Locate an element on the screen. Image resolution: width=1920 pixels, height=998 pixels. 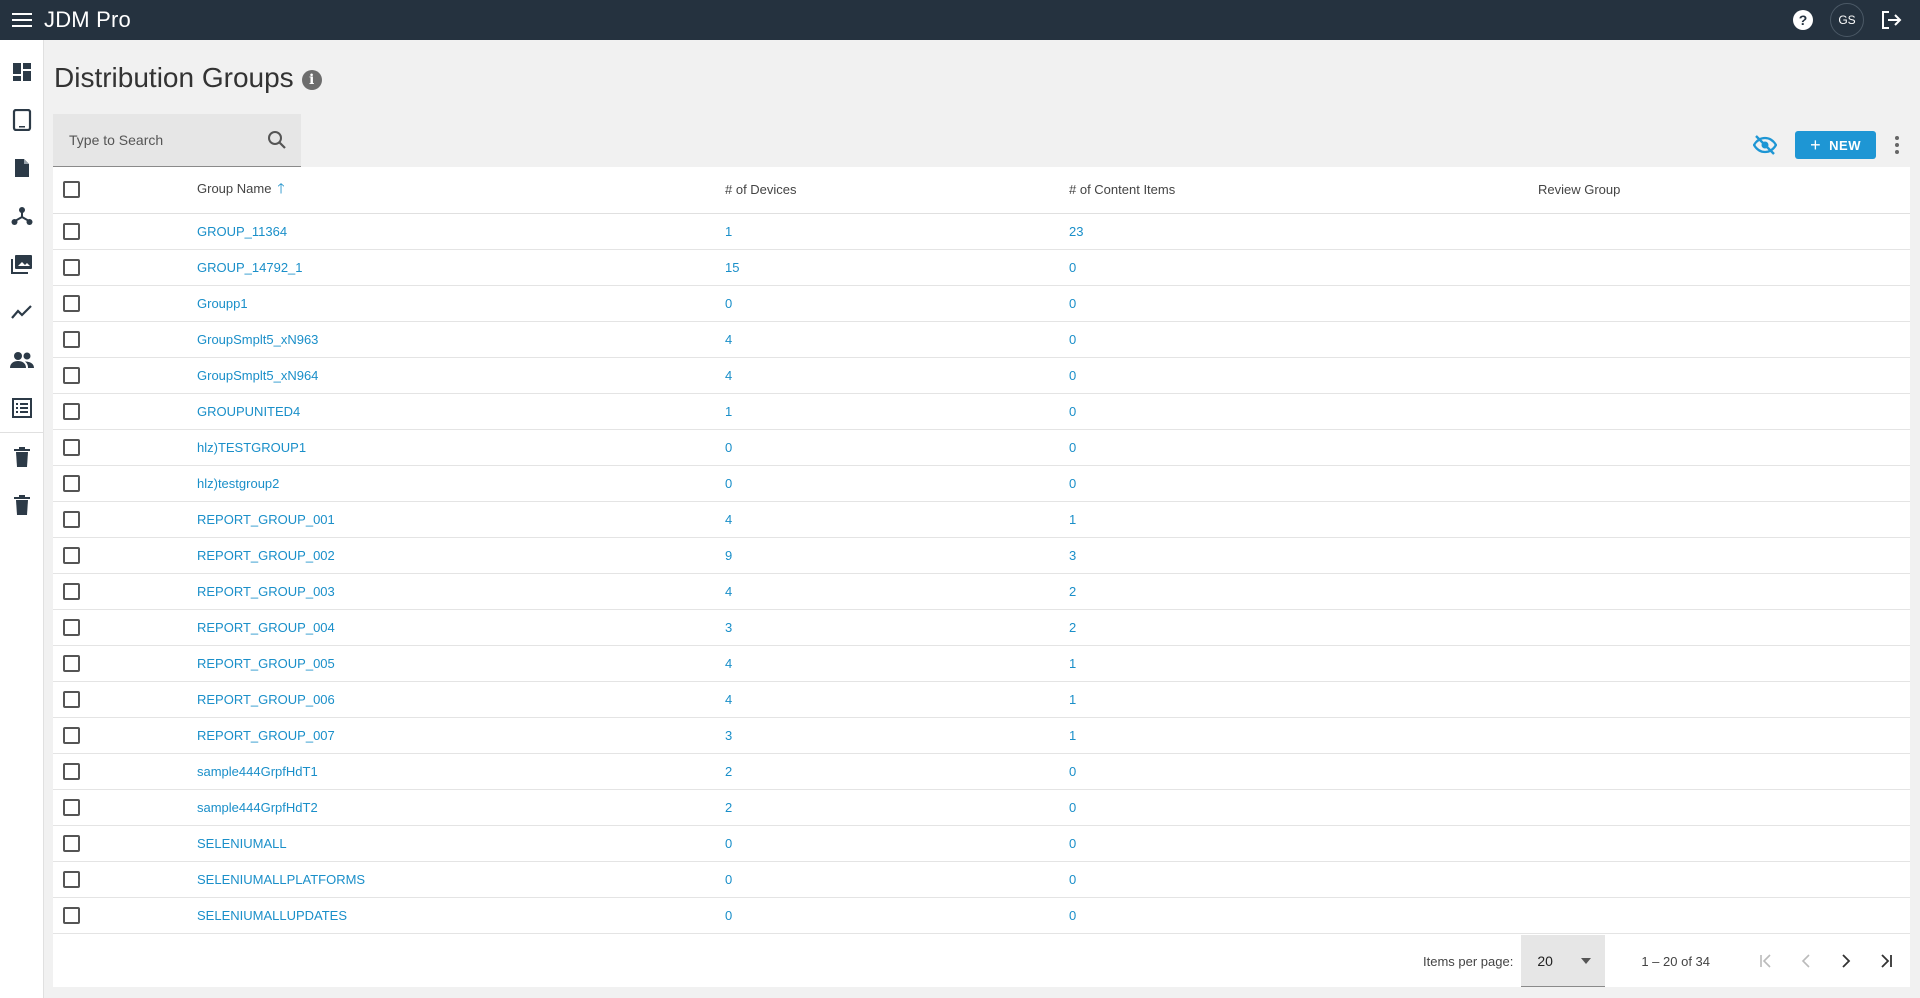
device-count-link: 15 is located at coordinates (732, 267).